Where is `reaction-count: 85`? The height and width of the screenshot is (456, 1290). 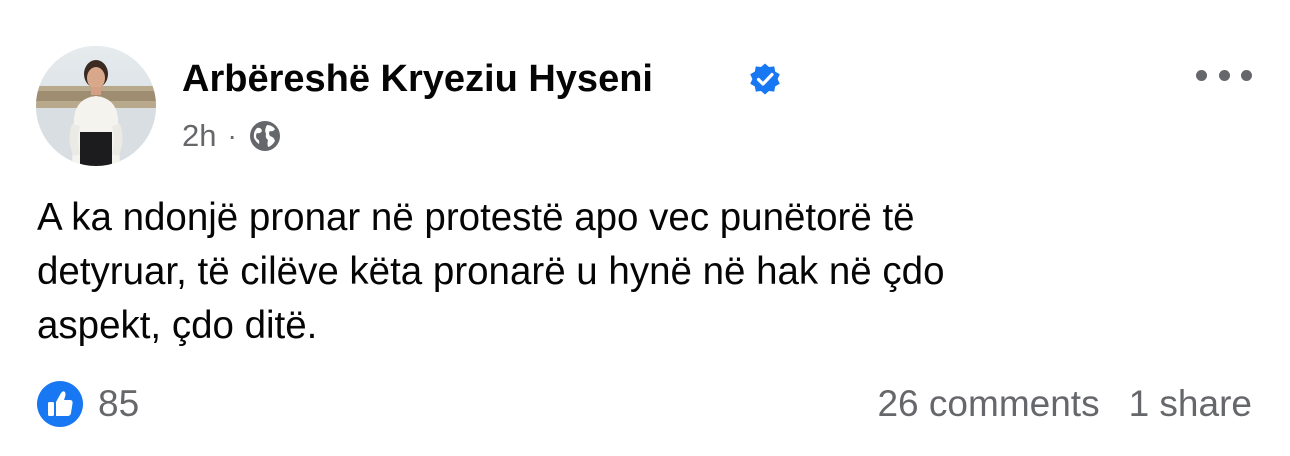
reaction-count: 85 is located at coordinates (118, 404).